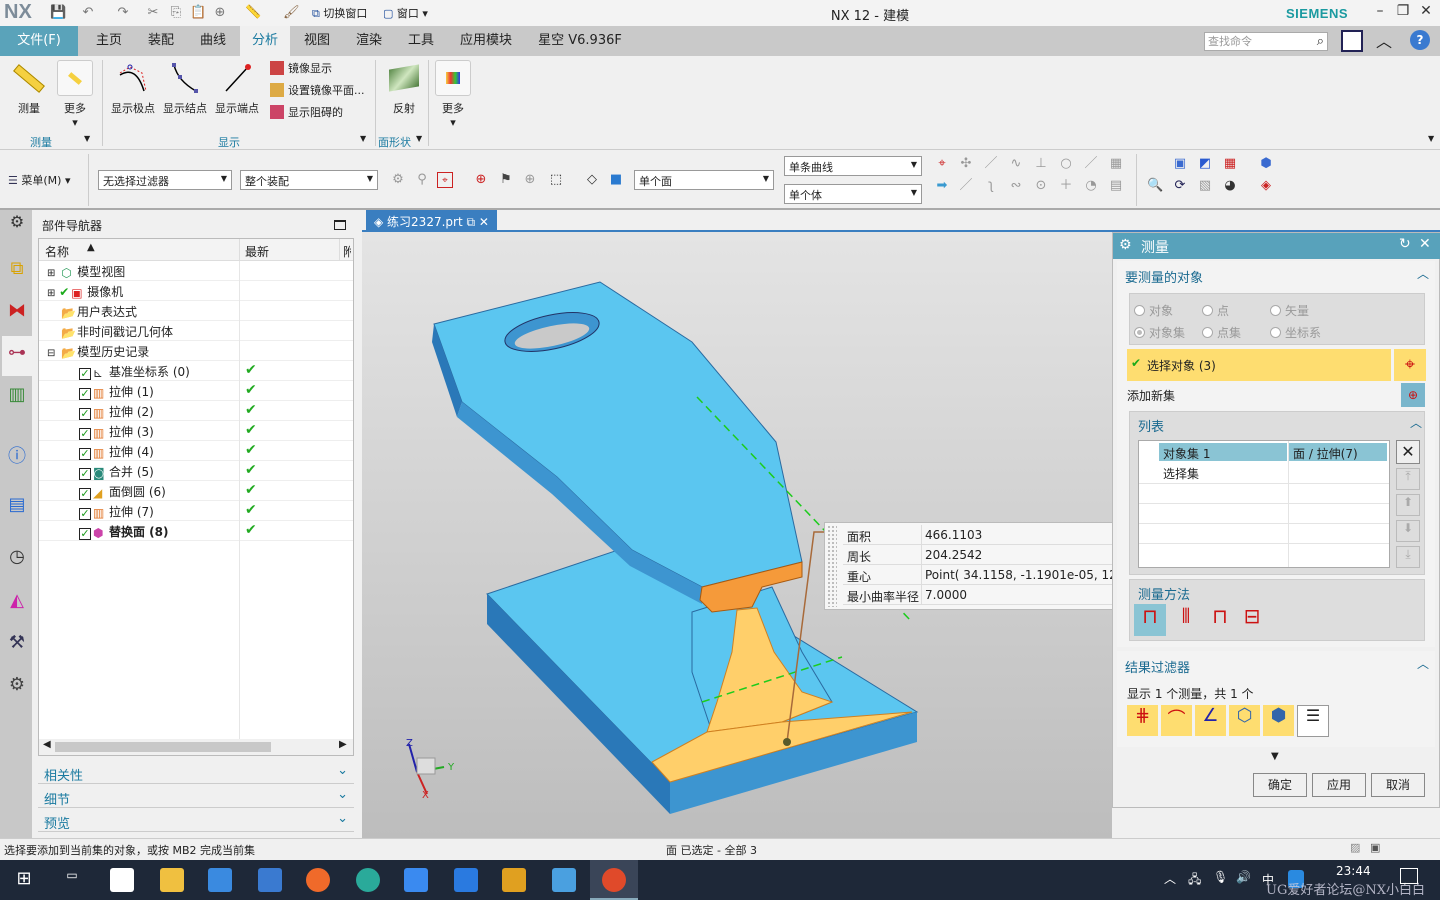  What do you see at coordinates (17, 225) in the screenshot?
I see `settings-icon: ⚙` at bounding box center [17, 225].